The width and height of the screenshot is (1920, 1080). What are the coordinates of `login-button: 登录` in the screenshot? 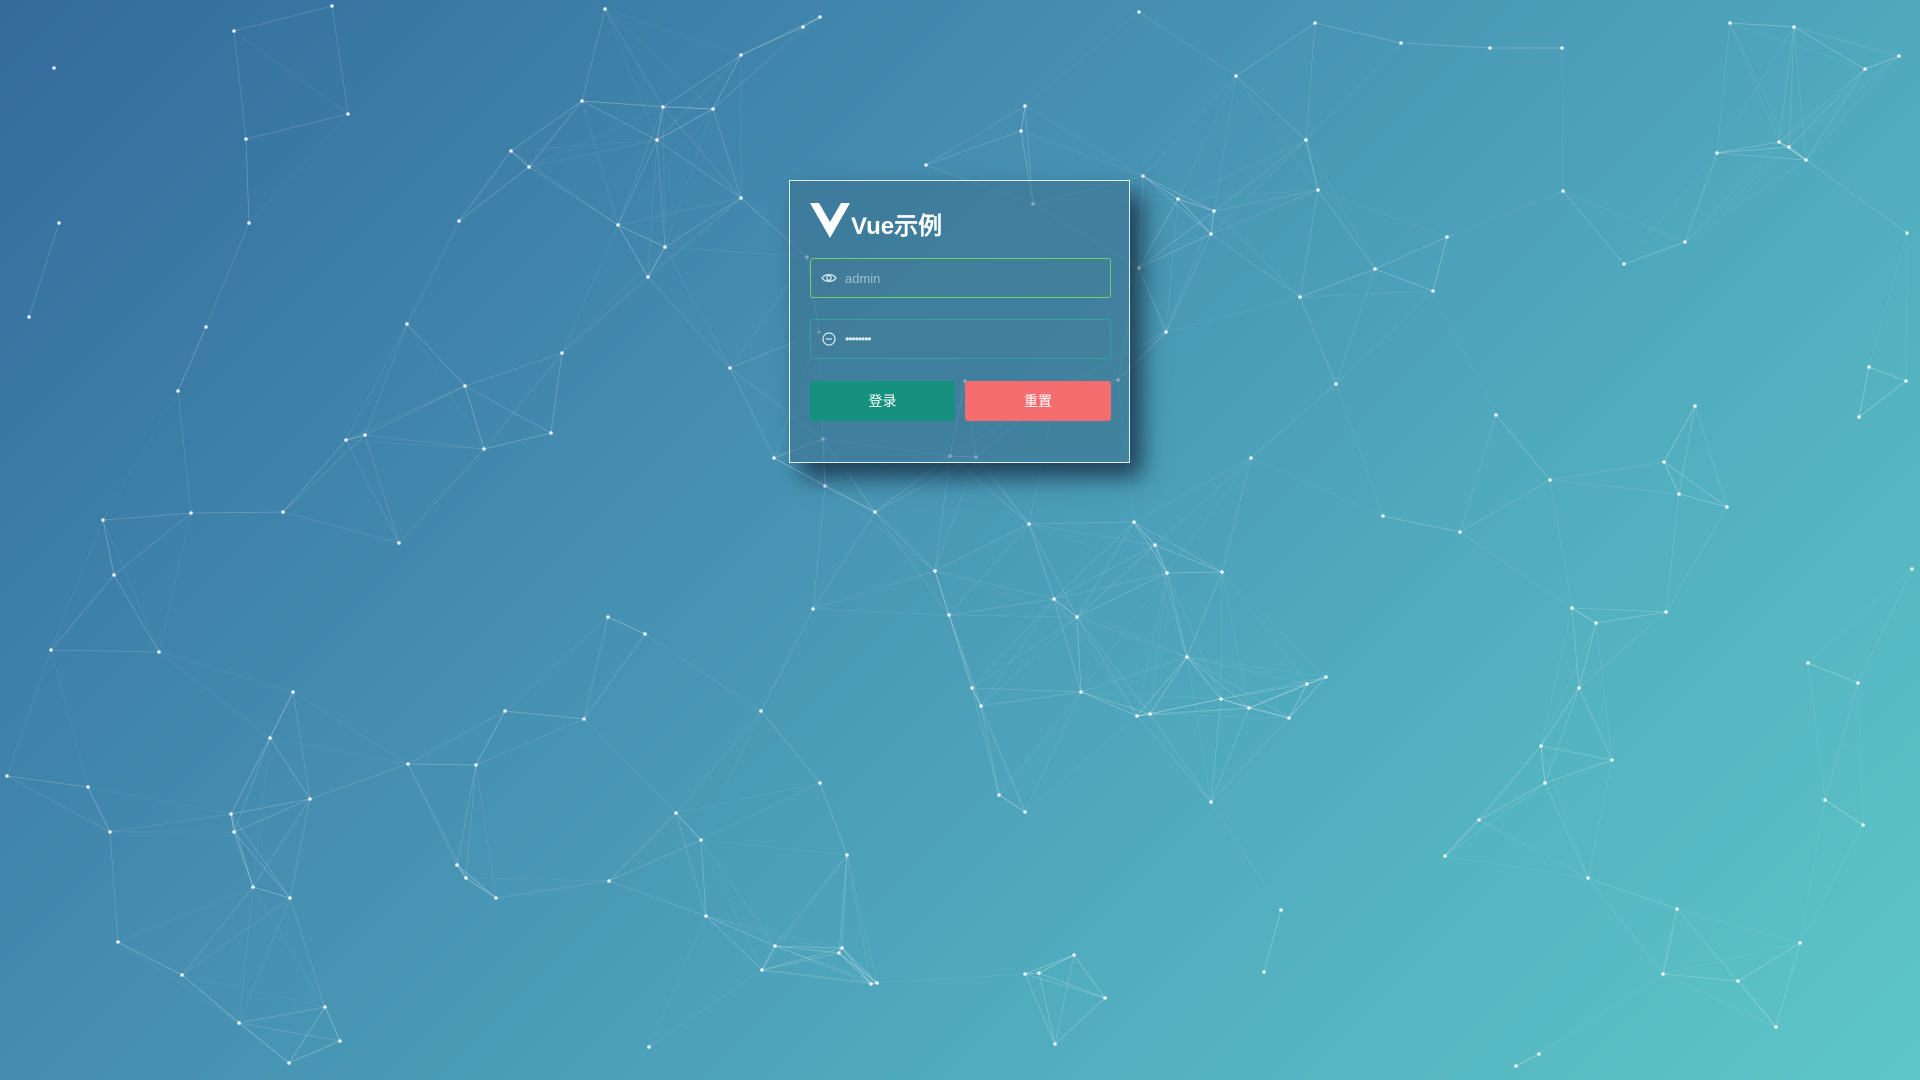 It's located at (882, 401).